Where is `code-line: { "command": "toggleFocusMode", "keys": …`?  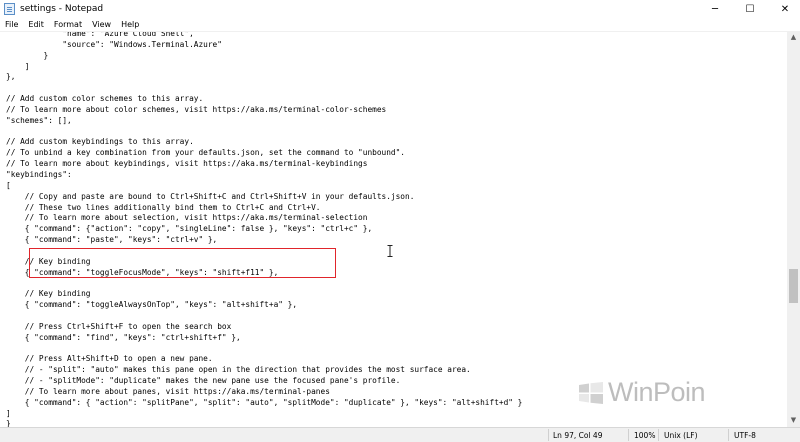
code-line: { "command": "toggleFocusMode", "keys": … is located at coordinates (264, 273).